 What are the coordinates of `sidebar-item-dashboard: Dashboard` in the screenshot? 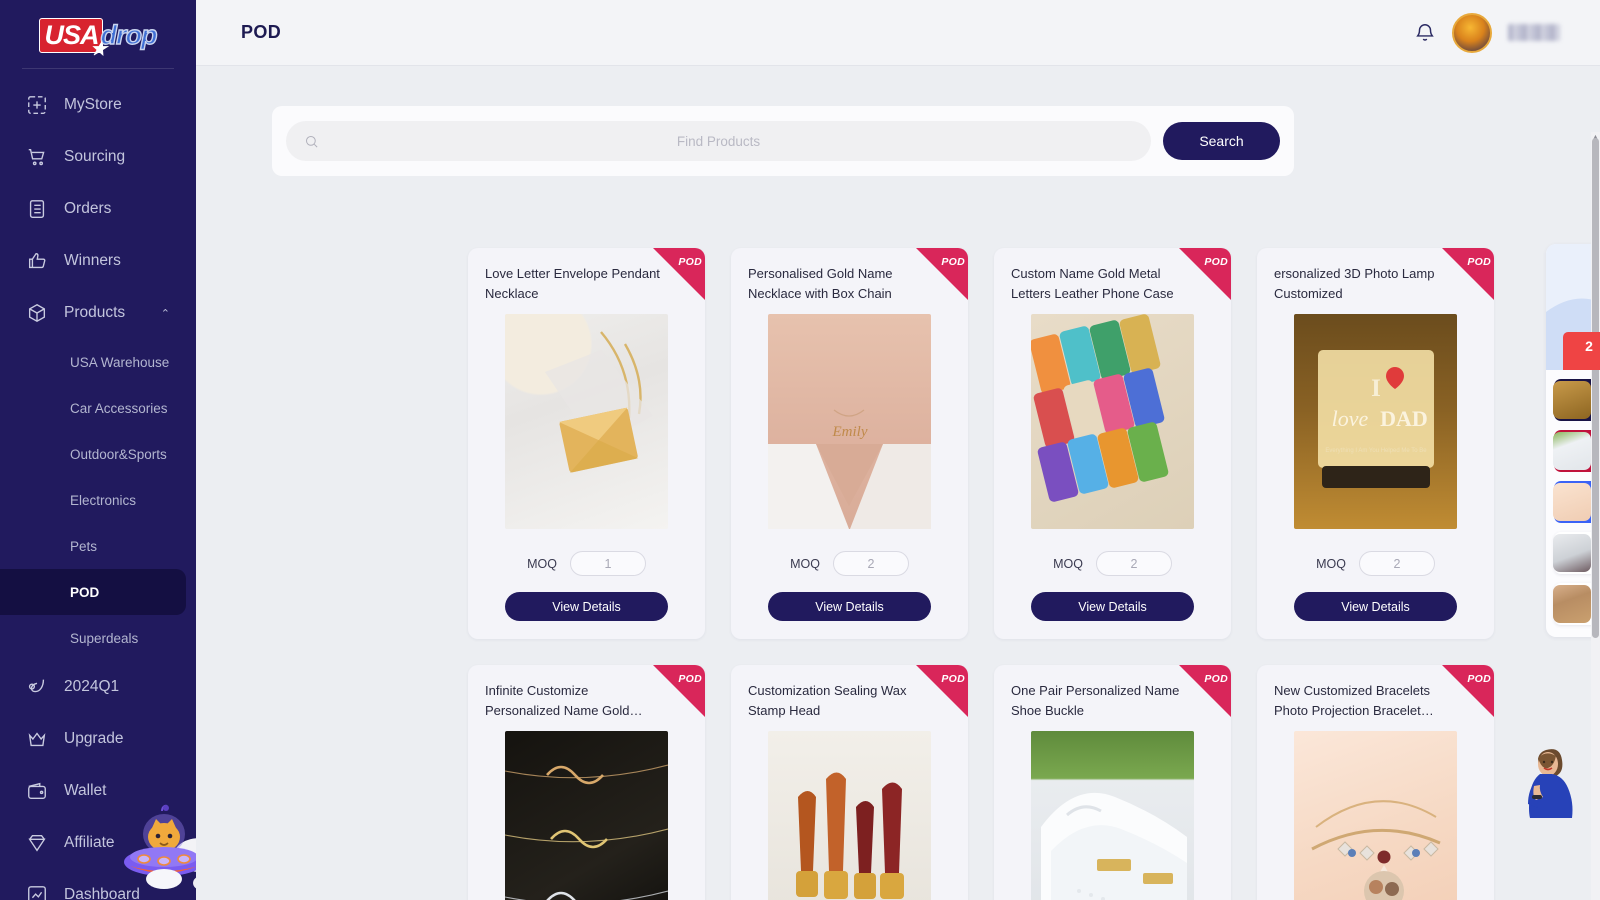 It's located at (98, 884).